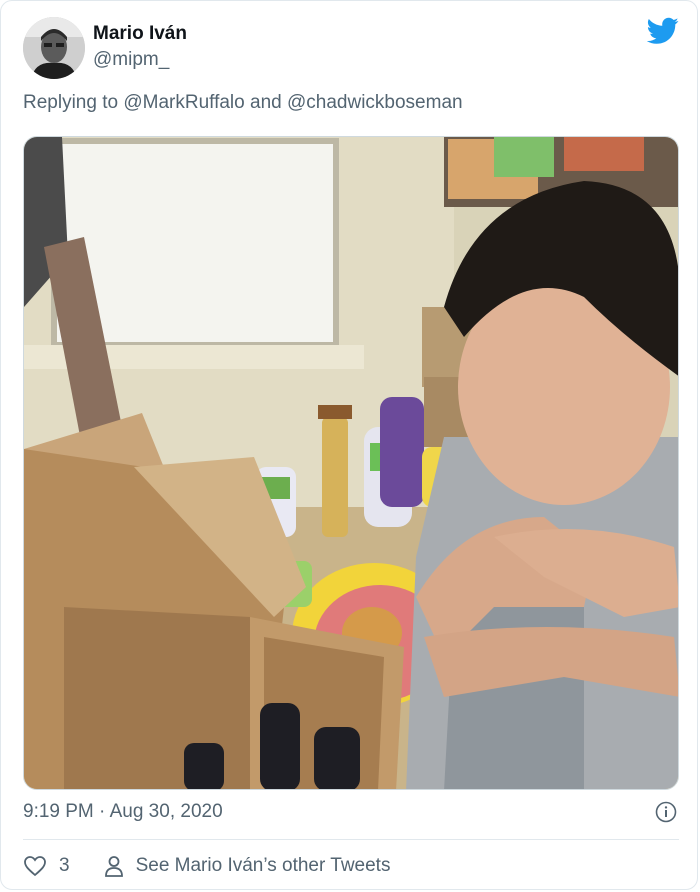 The image size is (700, 892). What do you see at coordinates (71, 102) in the screenshot?
I see `reply-prefix: Replying to` at bounding box center [71, 102].